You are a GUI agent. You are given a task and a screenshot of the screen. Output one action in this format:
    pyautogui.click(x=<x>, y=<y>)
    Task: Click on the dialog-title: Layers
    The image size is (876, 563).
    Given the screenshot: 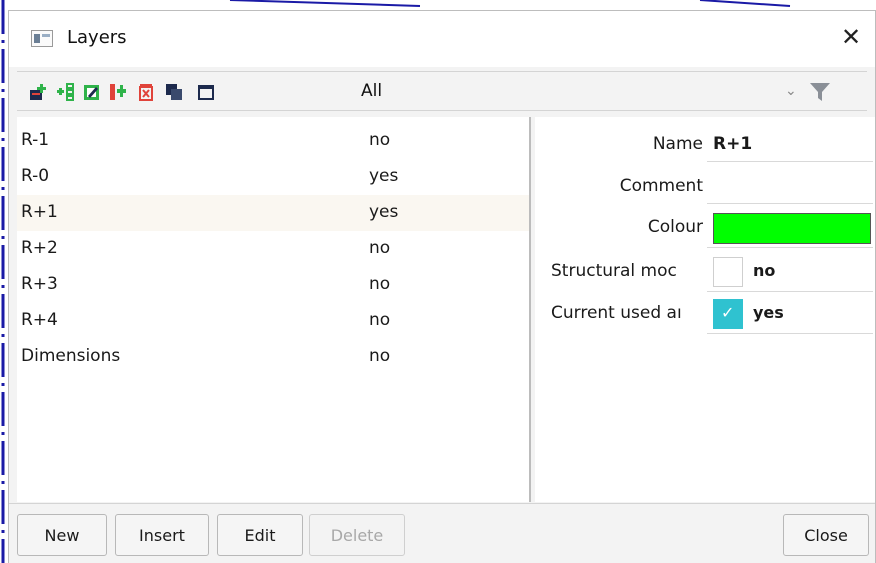 What is the action you would take?
    pyautogui.click(x=97, y=37)
    